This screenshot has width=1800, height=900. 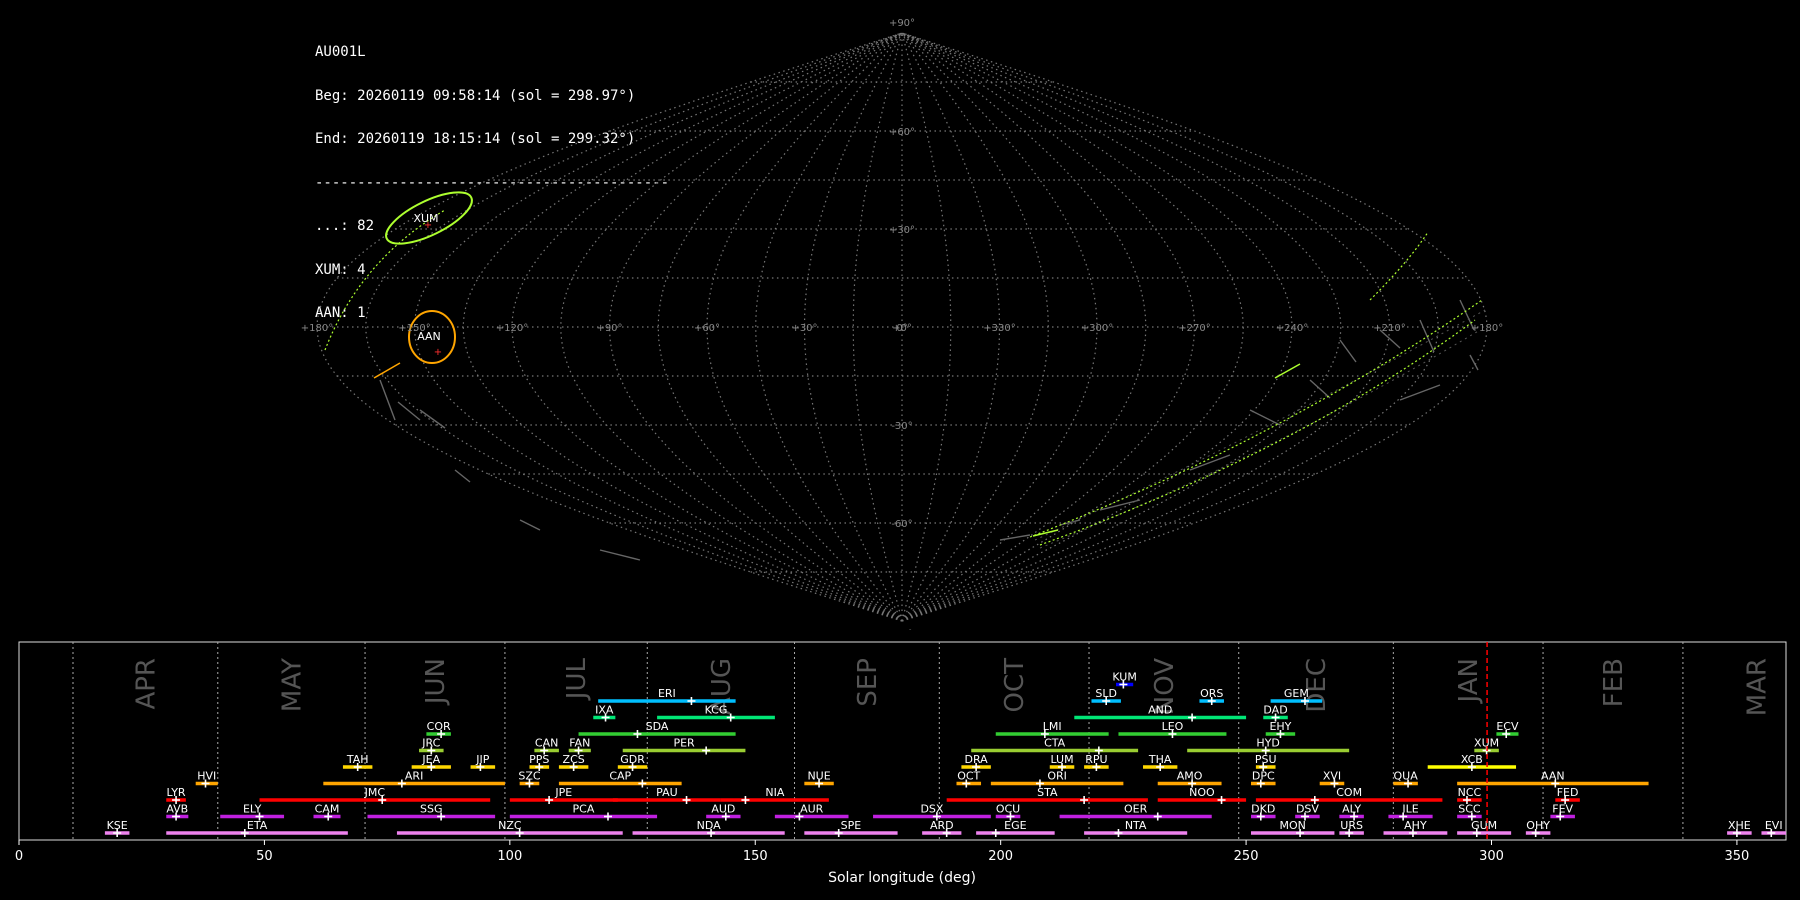 I want to click on shower-label: KCG, so click(x=716, y=710).